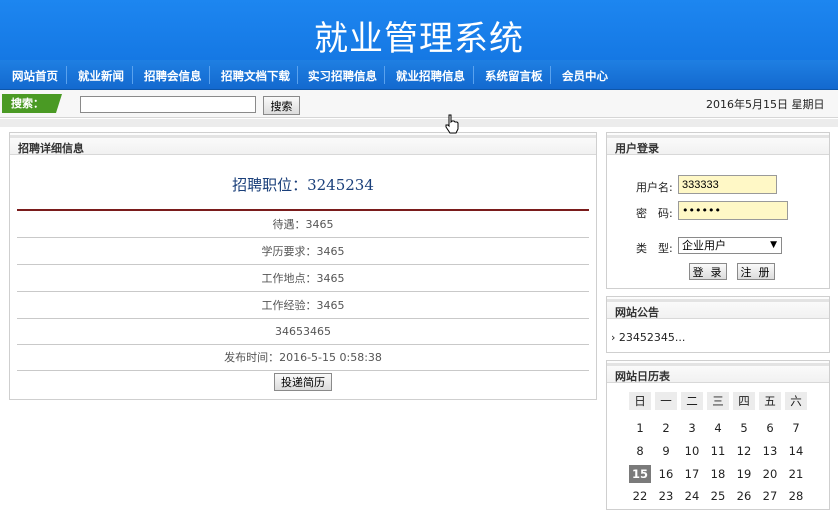  What do you see at coordinates (718, 401) in the screenshot?
I see `calendar-weekday: 三` at bounding box center [718, 401].